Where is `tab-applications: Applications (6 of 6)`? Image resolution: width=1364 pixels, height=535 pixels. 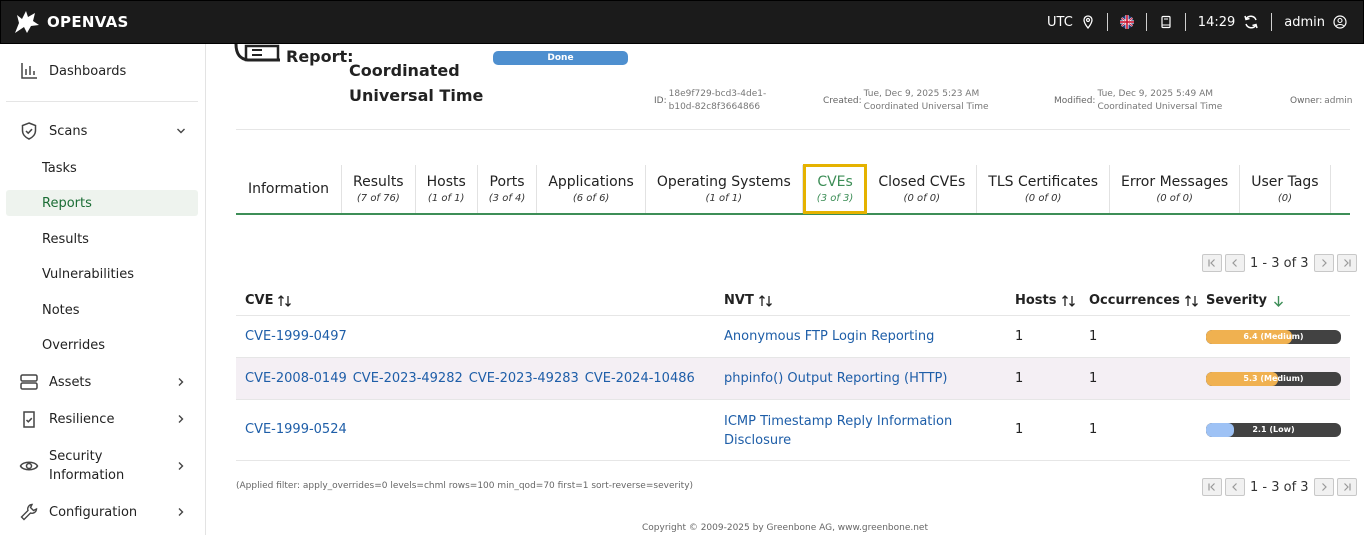 tab-applications: Applications (6 of 6) is located at coordinates (591, 189).